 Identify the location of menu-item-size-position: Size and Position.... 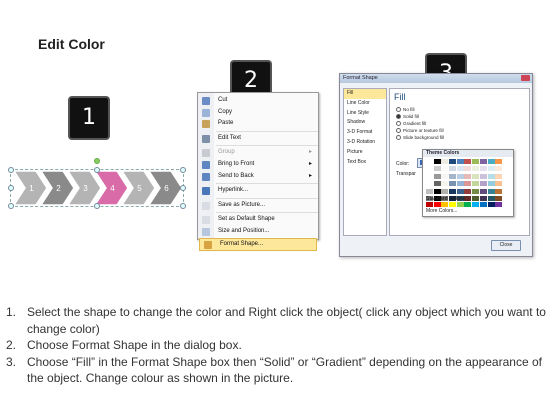
(258, 232).